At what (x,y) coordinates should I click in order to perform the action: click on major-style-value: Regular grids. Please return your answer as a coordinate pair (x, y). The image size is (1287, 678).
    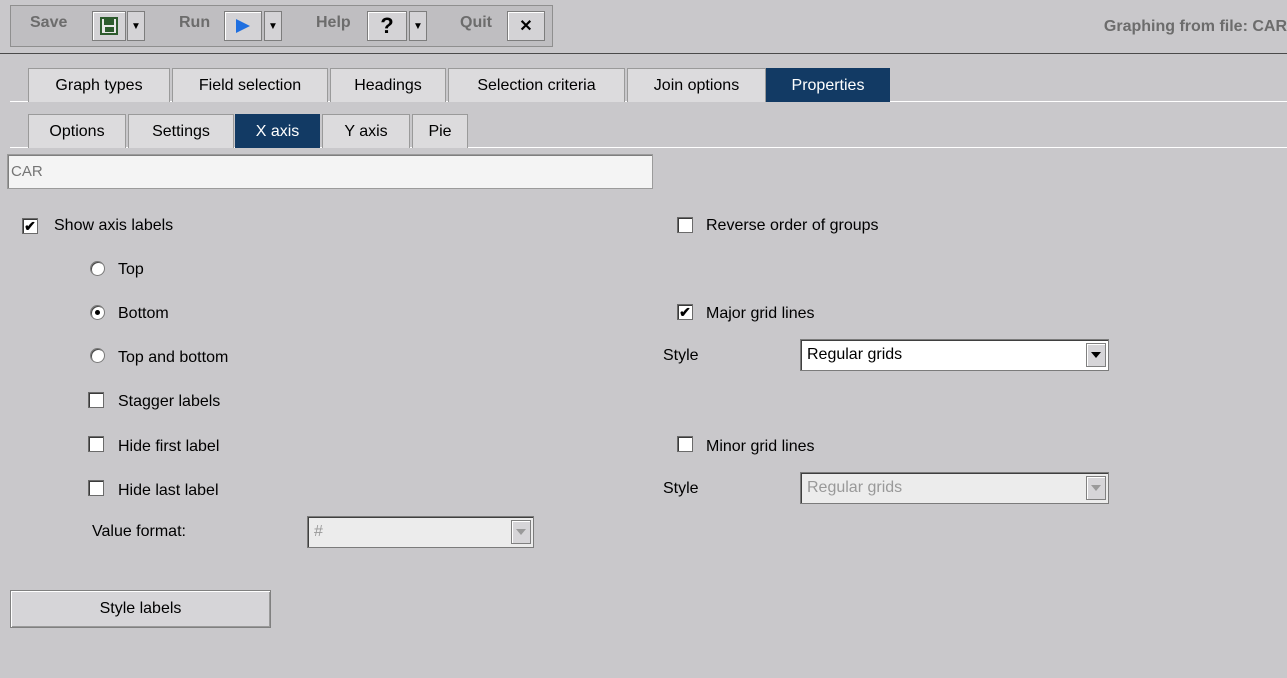
    Looking at the image, I should click on (855, 354).